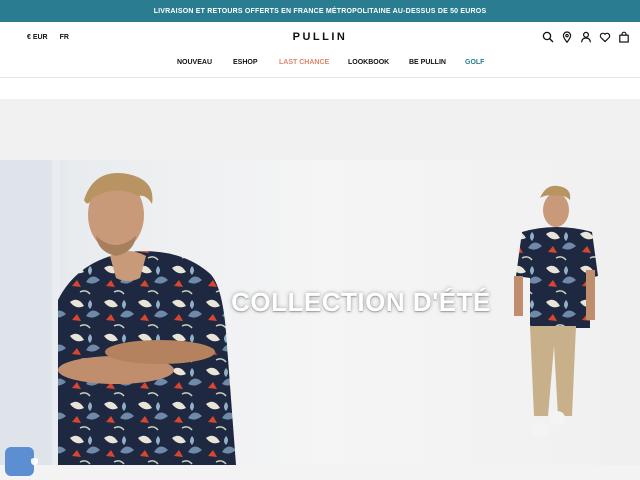  Describe the element at coordinates (194, 62) in the screenshot. I see `nav-item-nouveau: NOUVEAU` at that location.